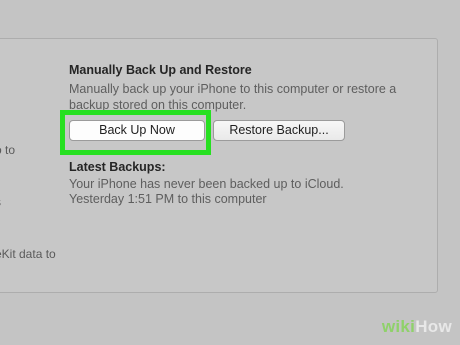 Image resolution: width=460 pixels, height=345 pixels. I want to click on watermark-suffix: How, so click(433, 326).